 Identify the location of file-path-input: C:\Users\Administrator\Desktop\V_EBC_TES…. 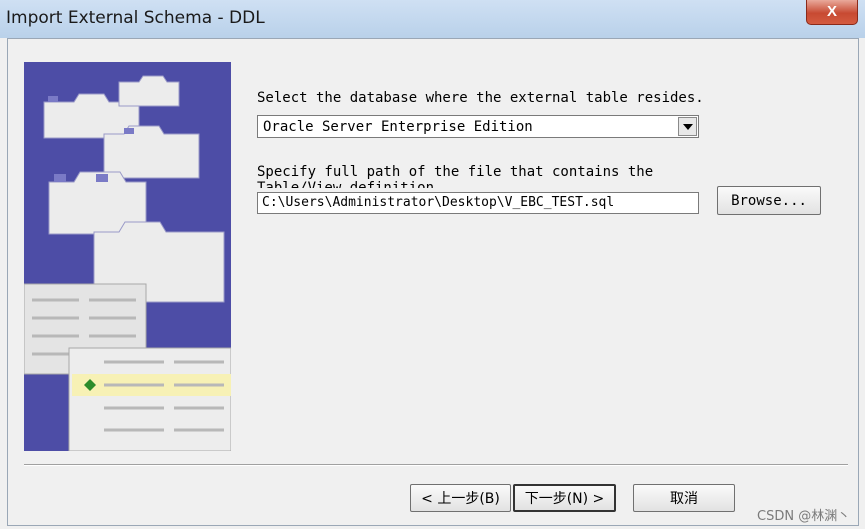
(478, 203).